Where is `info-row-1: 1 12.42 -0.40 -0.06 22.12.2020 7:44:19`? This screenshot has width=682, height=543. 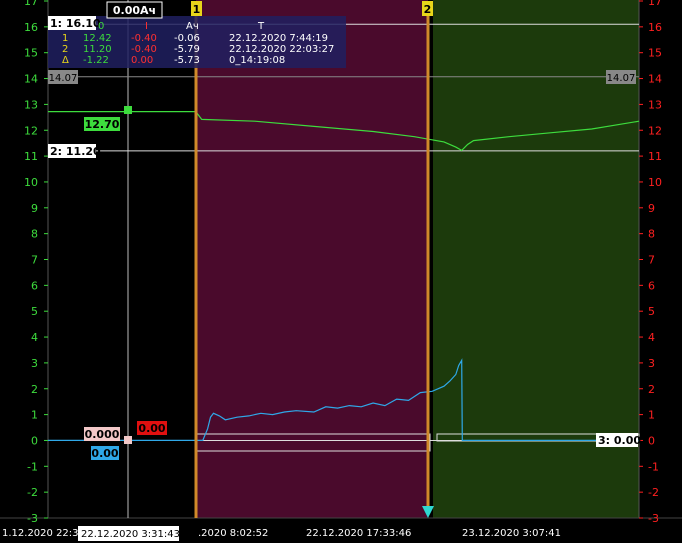 info-row-1: 1 12.42 -0.40 -0.06 22.12.2020 7:44:19 is located at coordinates (195, 38).